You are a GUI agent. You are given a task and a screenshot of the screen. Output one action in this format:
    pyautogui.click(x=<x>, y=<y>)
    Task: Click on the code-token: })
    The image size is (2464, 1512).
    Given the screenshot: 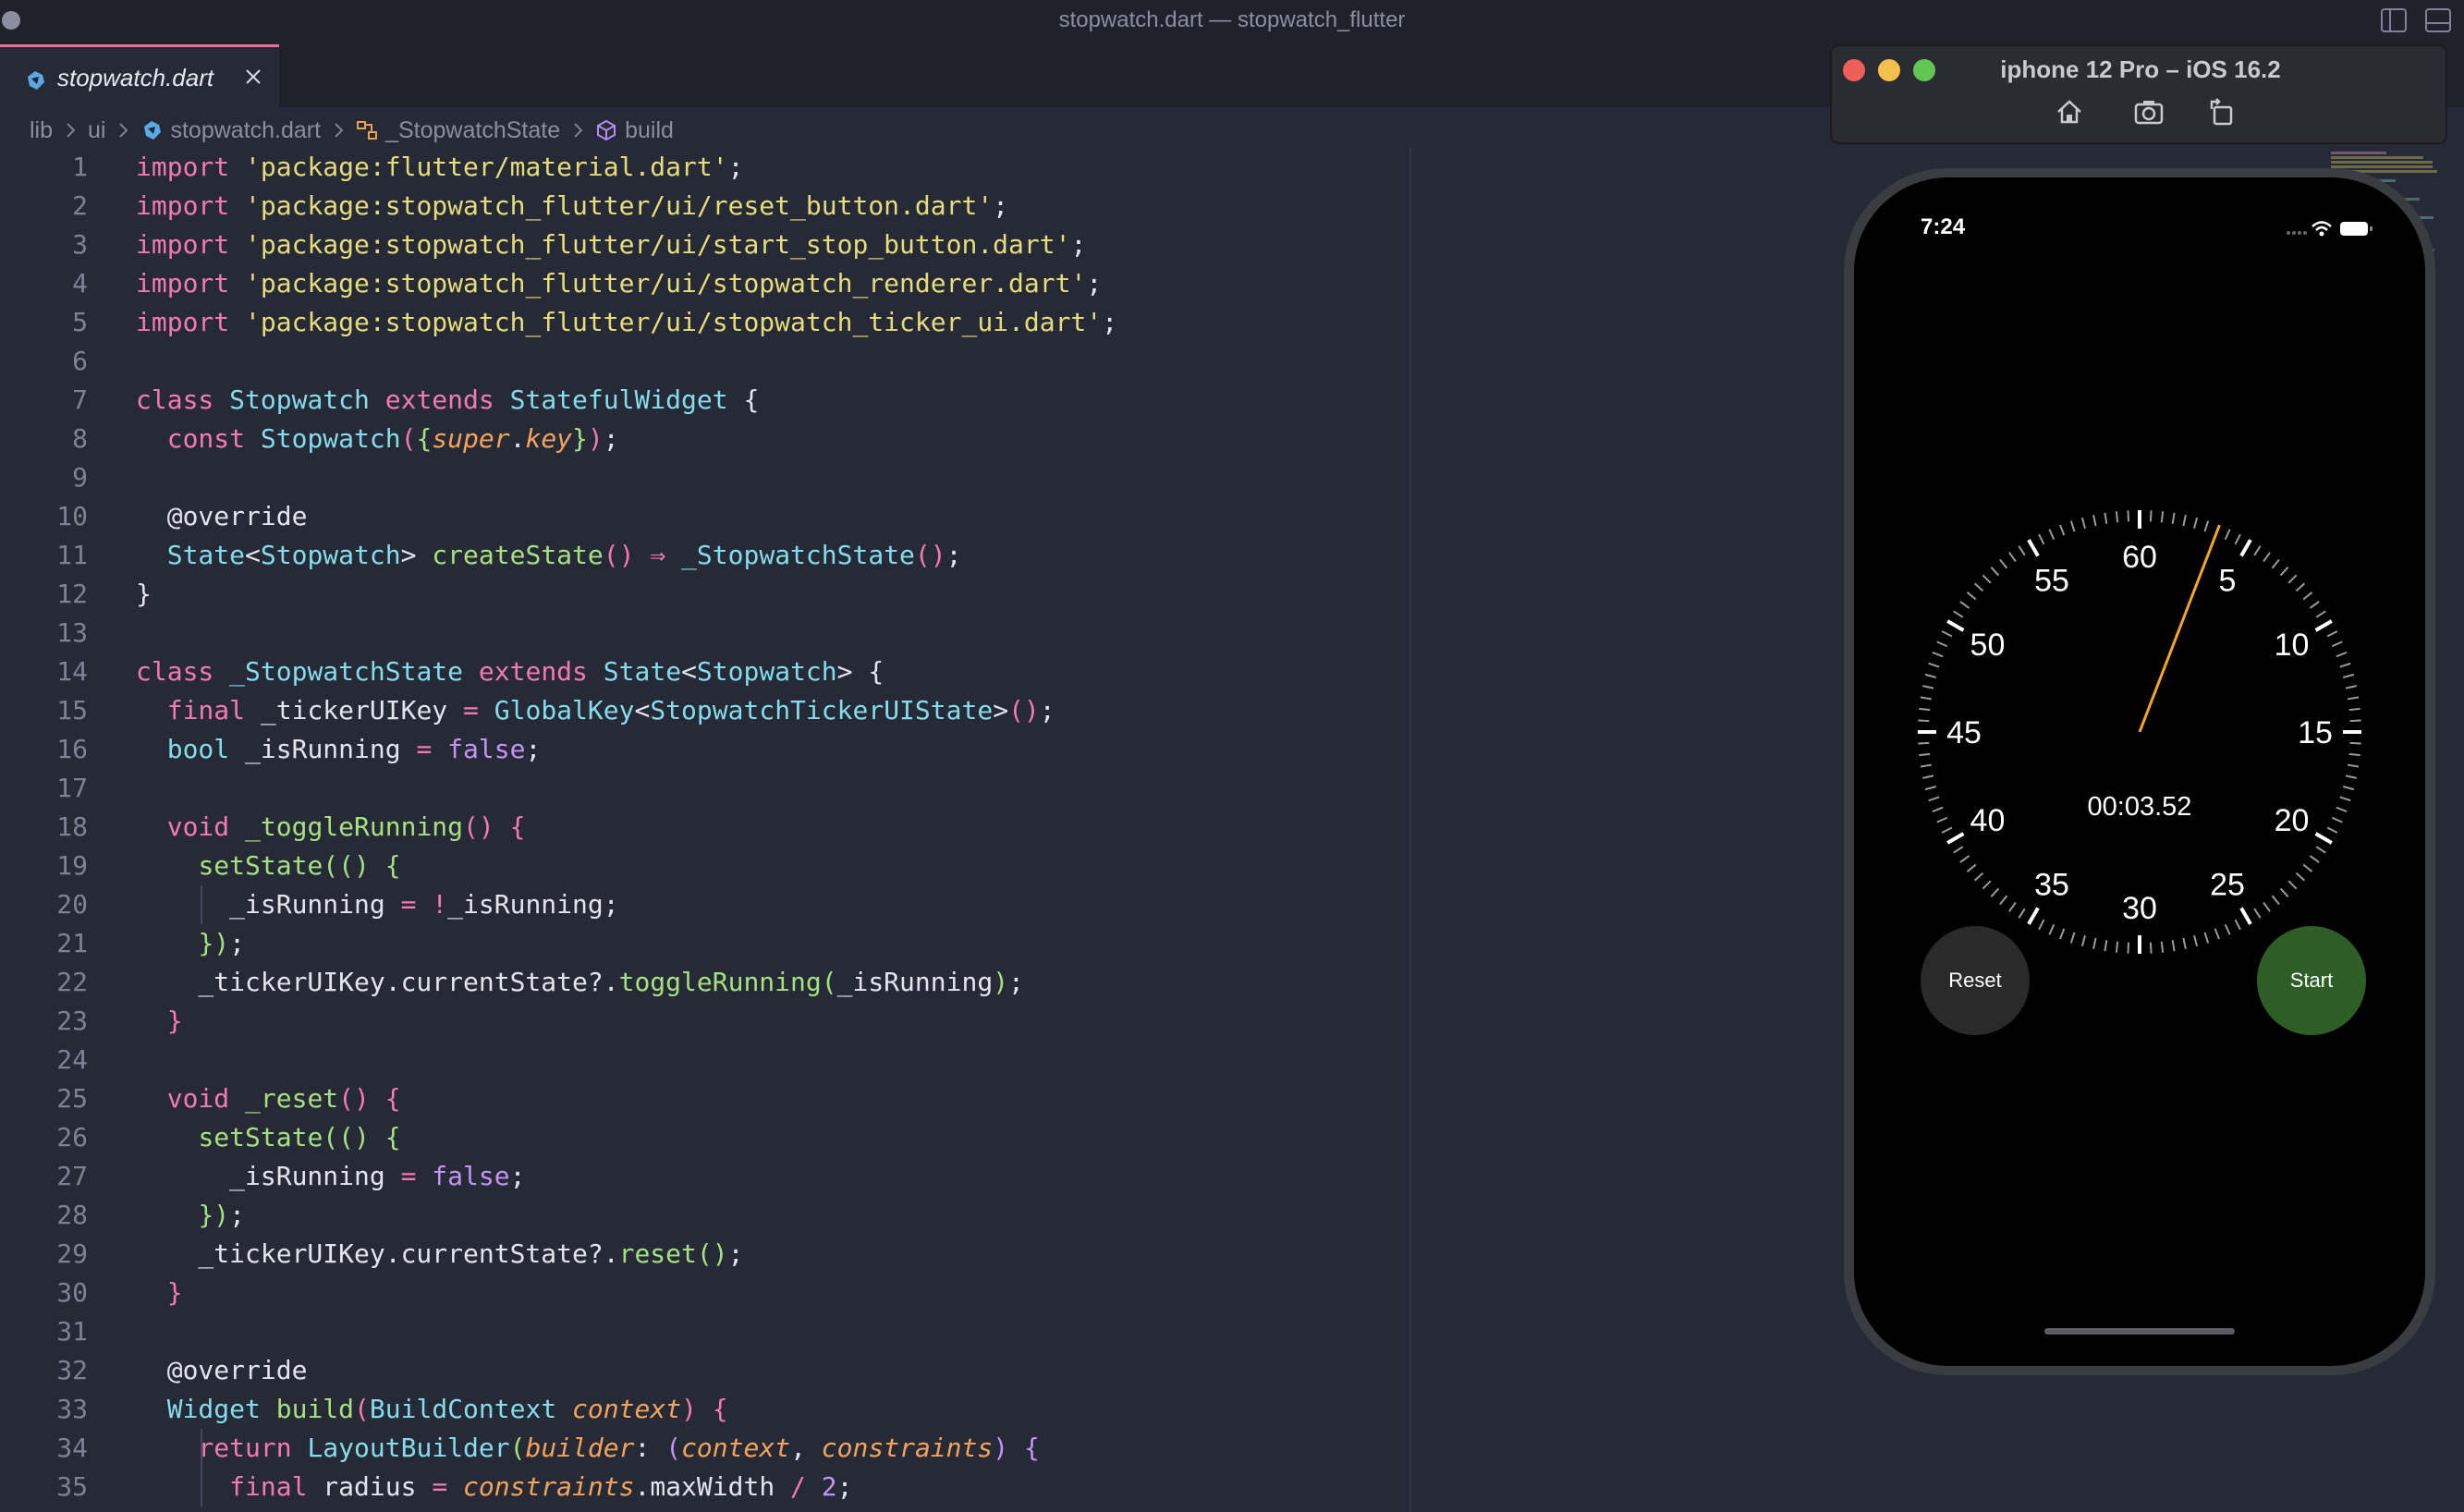 What is the action you would take?
    pyautogui.click(x=214, y=943)
    